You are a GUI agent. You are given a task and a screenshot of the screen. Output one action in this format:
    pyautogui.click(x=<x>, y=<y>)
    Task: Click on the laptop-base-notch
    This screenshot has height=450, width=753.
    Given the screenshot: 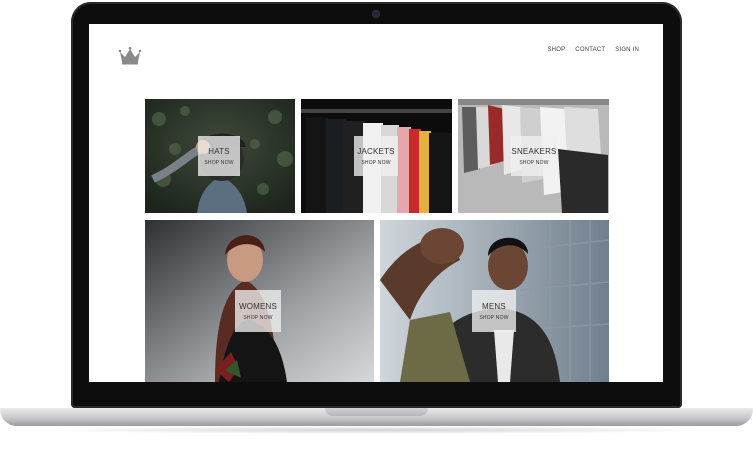 What is the action you would take?
    pyautogui.click(x=376, y=412)
    